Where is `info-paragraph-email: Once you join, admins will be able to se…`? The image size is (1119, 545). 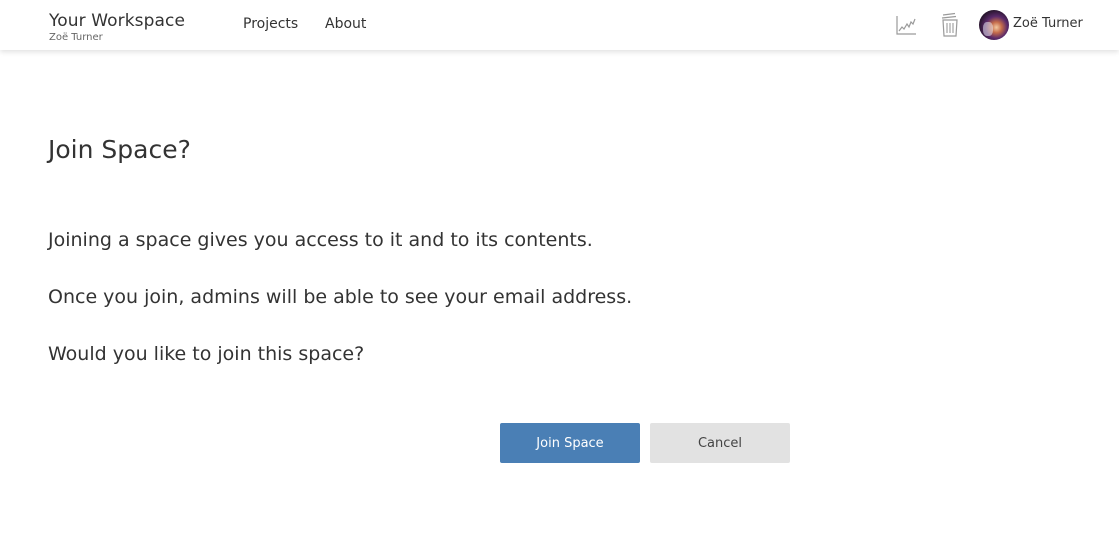
info-paragraph-email: Once you join, admins will be able to se… is located at coordinates (340, 297).